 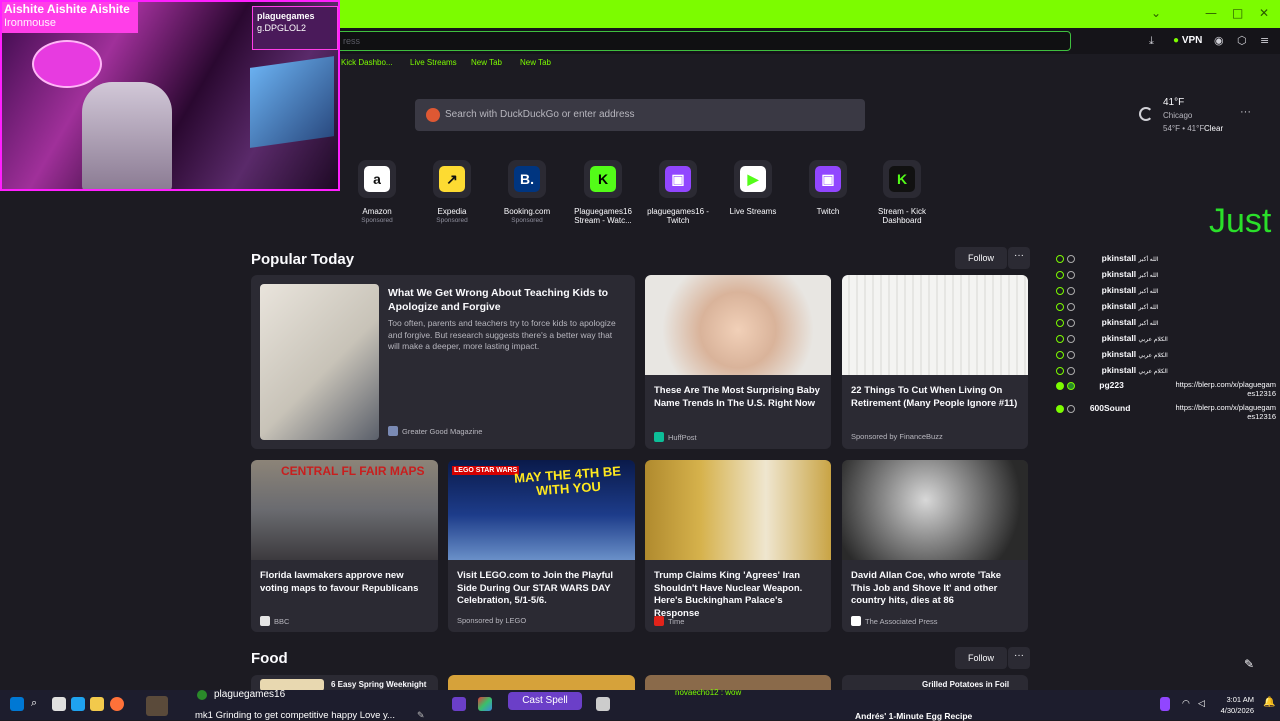 I want to click on clock-time: 3:01 AM, so click(x=1240, y=699).